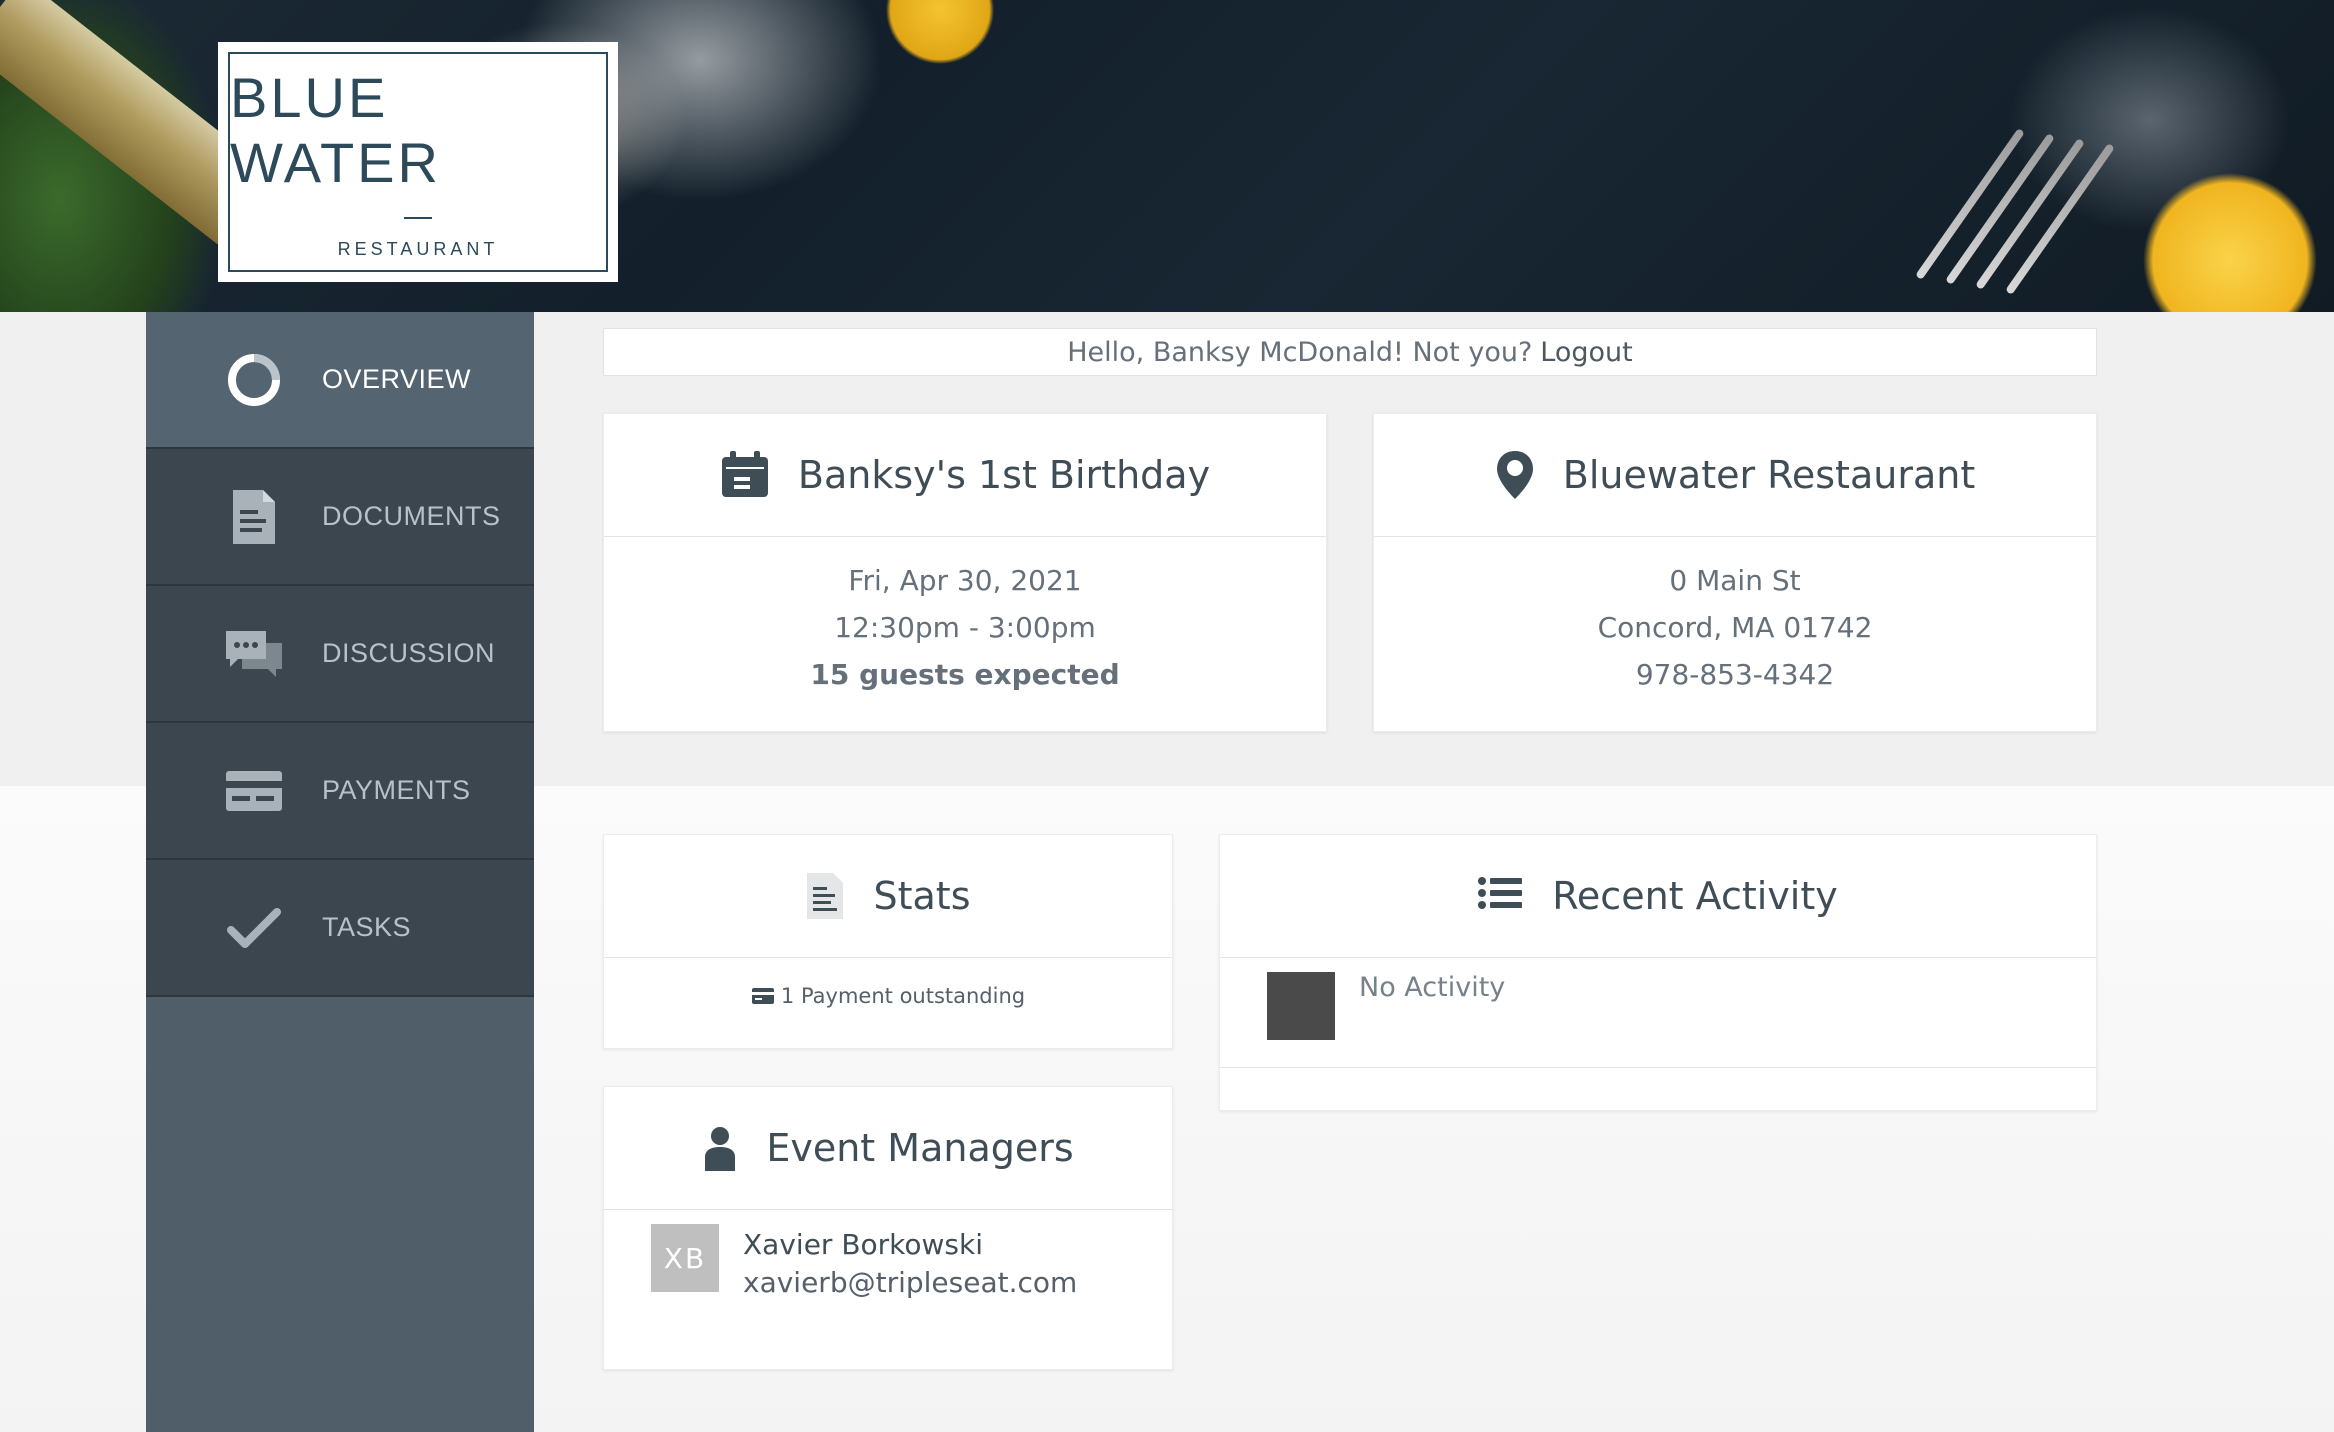 Image resolution: width=2334 pixels, height=1432 pixels. What do you see at coordinates (965, 627) in the screenshot?
I see `event-time: 12:30pm - 3:00pm` at bounding box center [965, 627].